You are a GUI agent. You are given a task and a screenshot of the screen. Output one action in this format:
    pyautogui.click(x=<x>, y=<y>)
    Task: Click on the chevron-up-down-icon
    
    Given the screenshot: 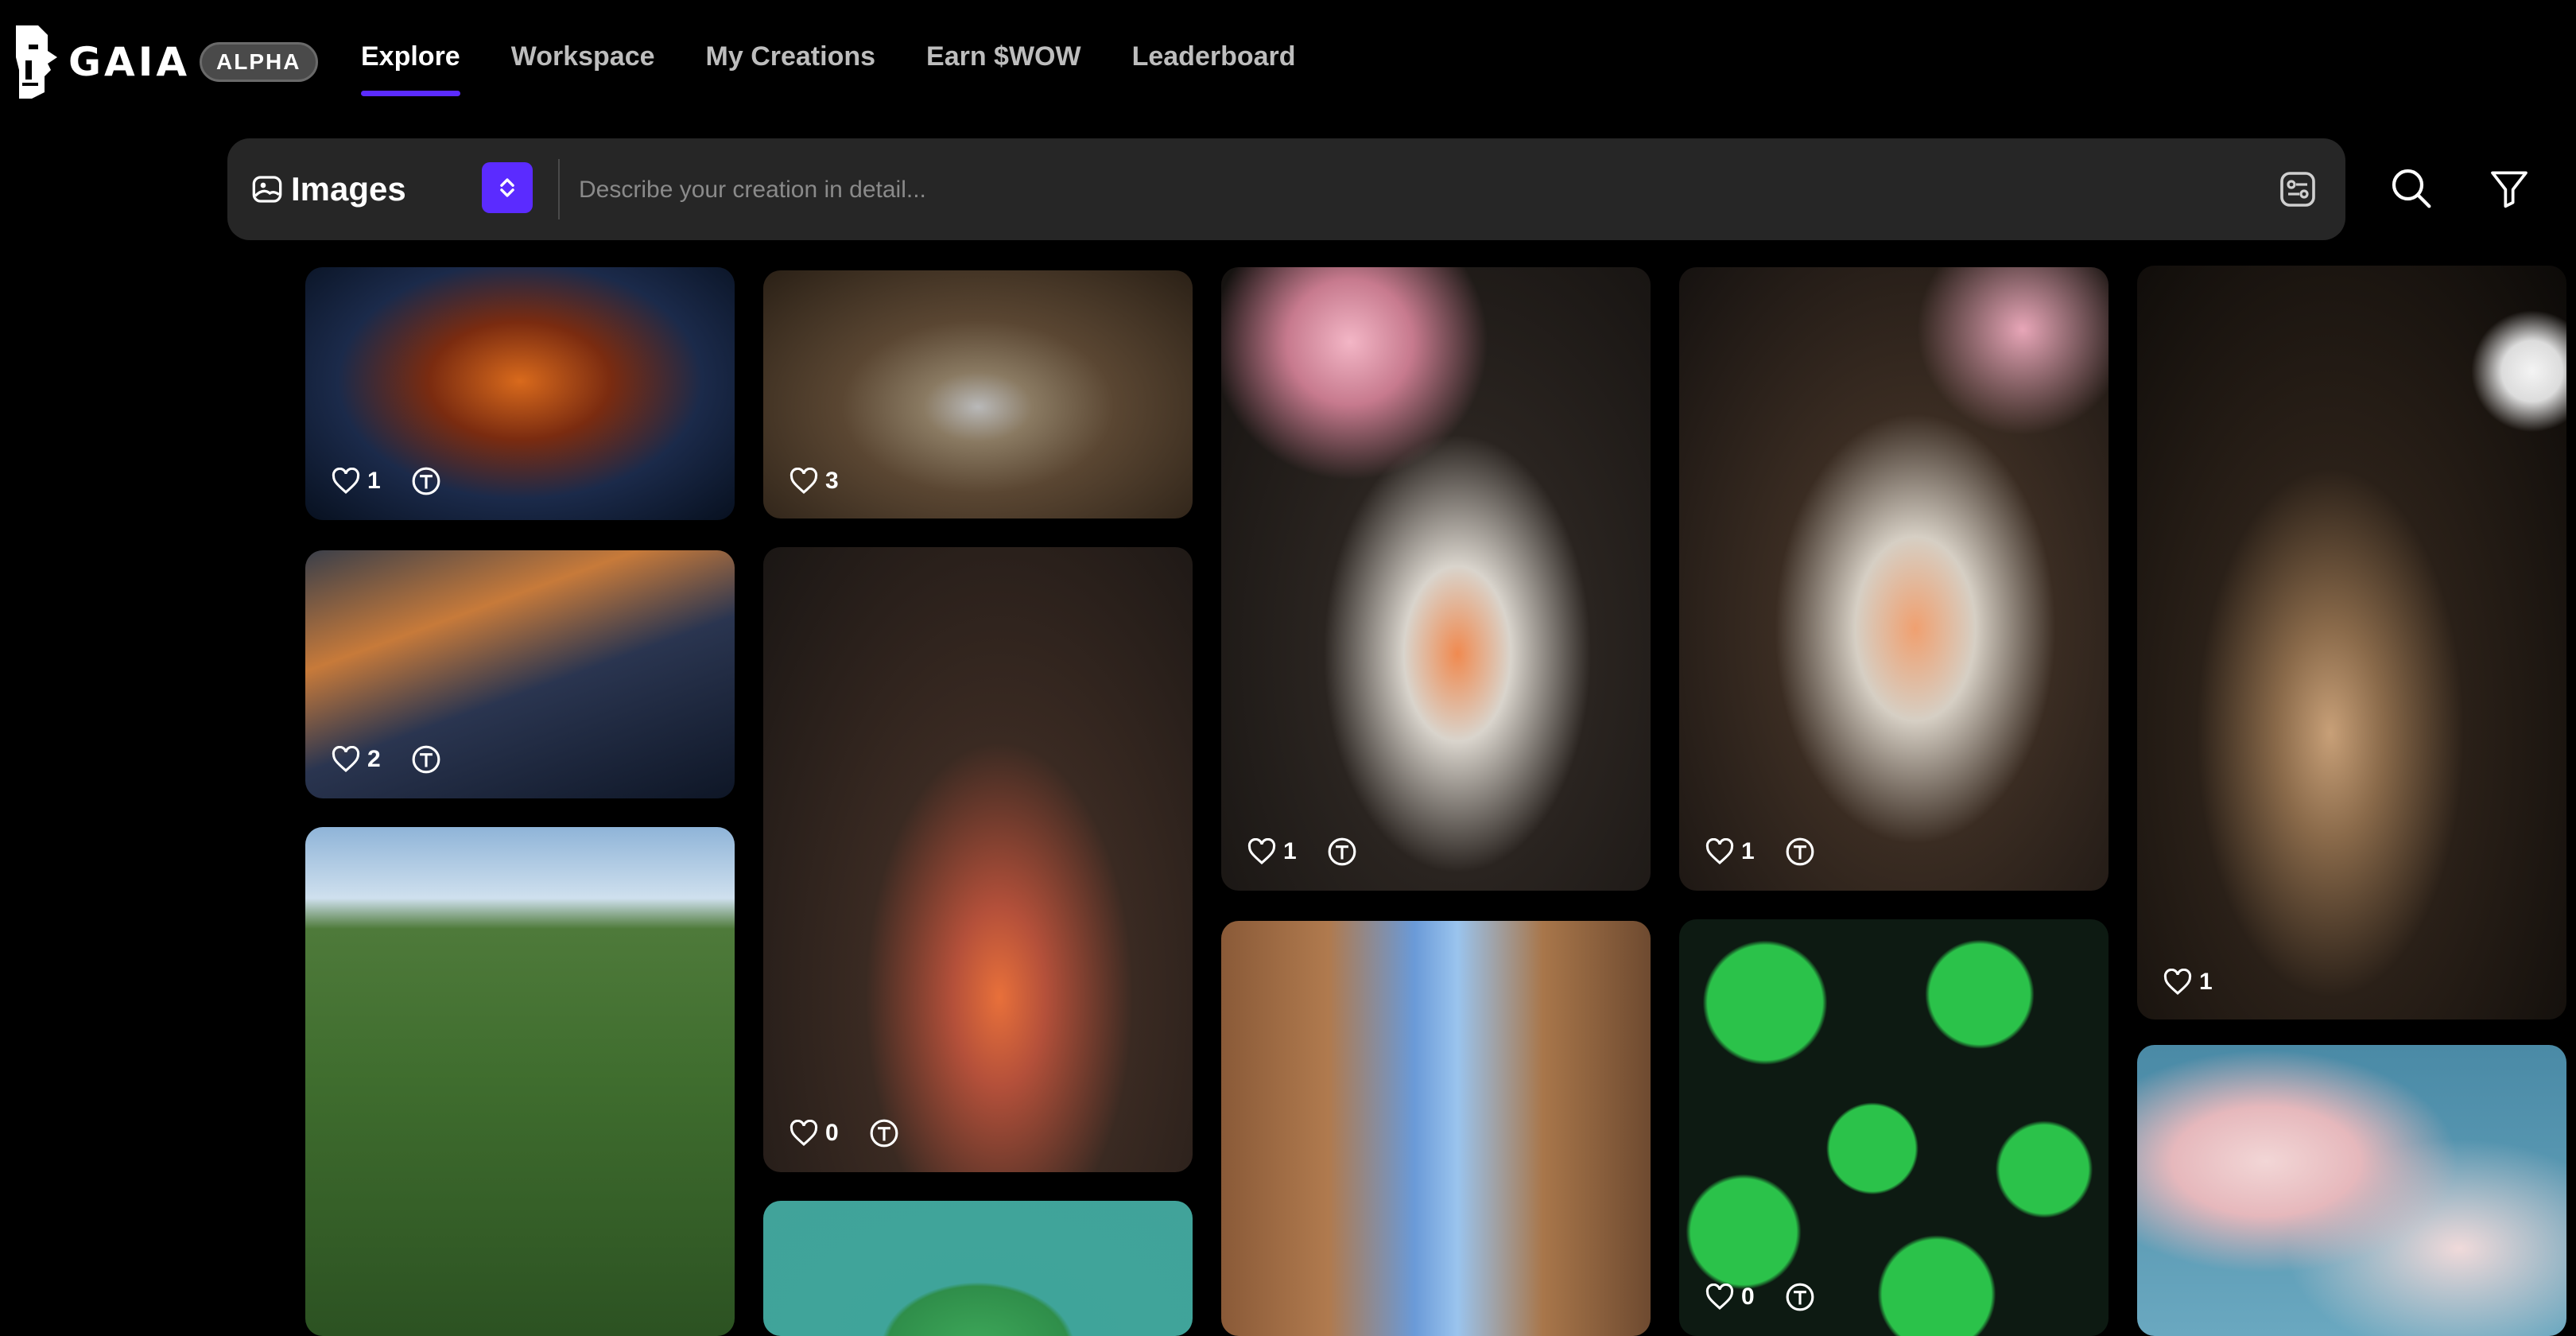 What is the action you would take?
    pyautogui.click(x=507, y=187)
    